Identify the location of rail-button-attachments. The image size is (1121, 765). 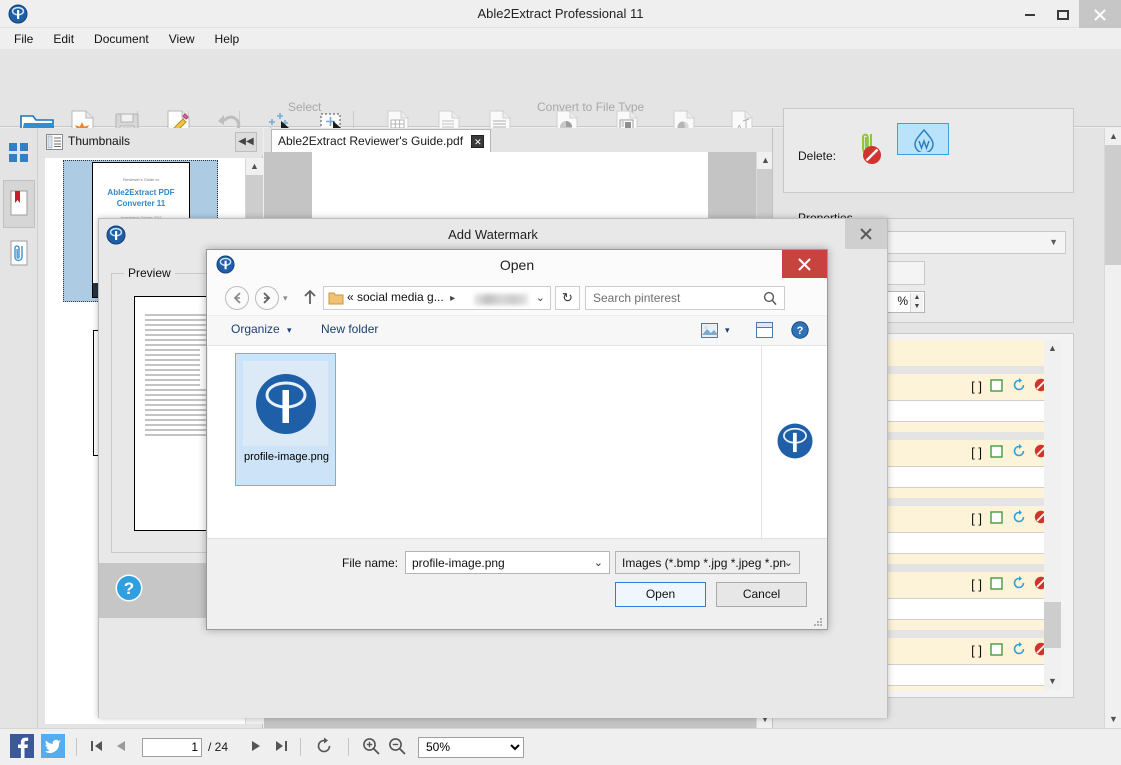
(19, 254).